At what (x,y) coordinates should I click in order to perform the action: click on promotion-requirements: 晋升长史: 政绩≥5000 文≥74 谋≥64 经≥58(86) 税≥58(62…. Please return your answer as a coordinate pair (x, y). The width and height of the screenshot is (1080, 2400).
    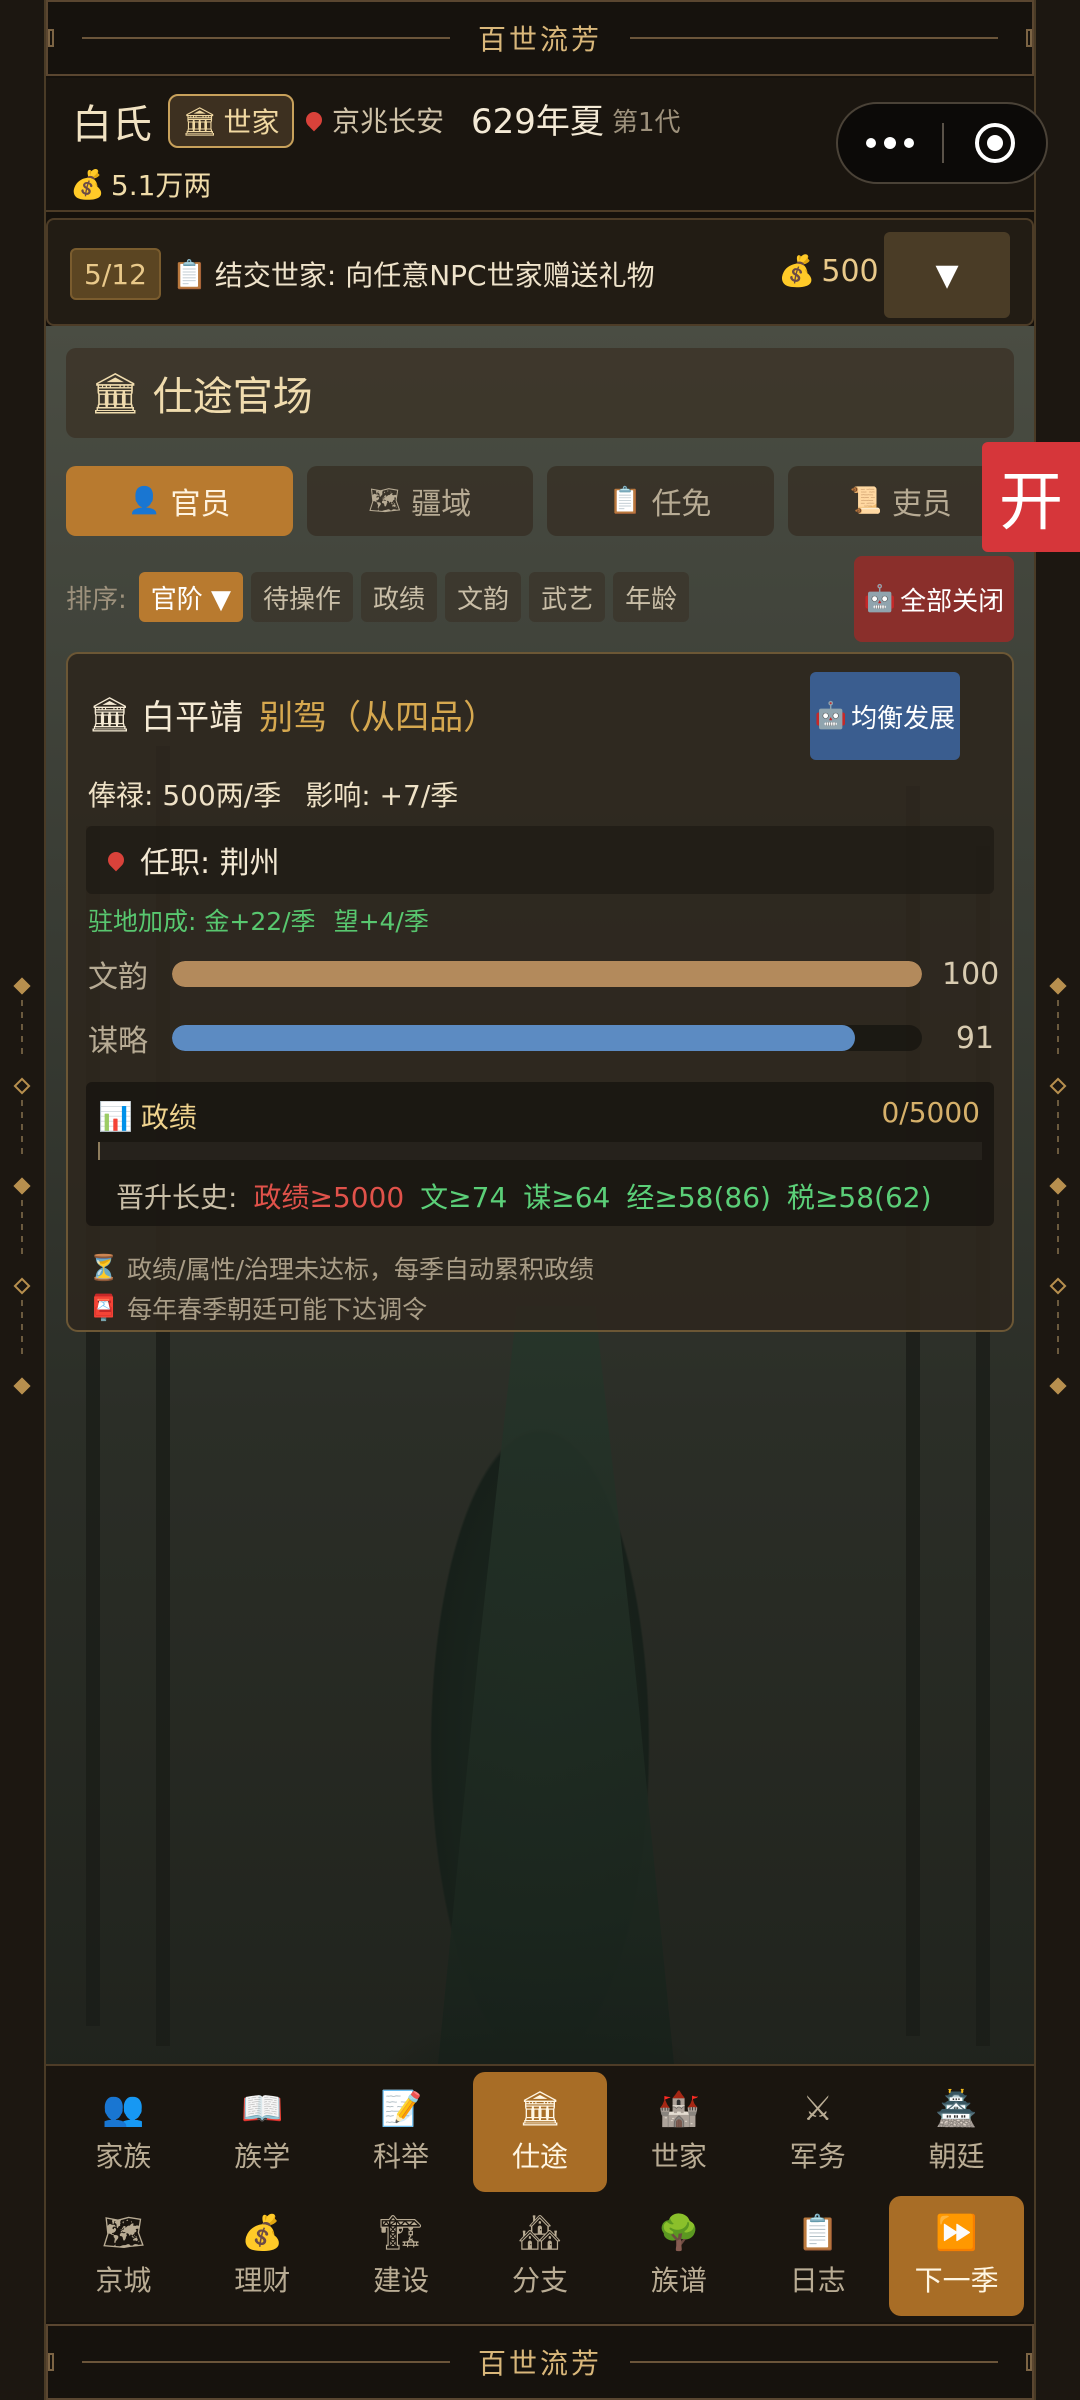
    Looking at the image, I should click on (524, 1196).